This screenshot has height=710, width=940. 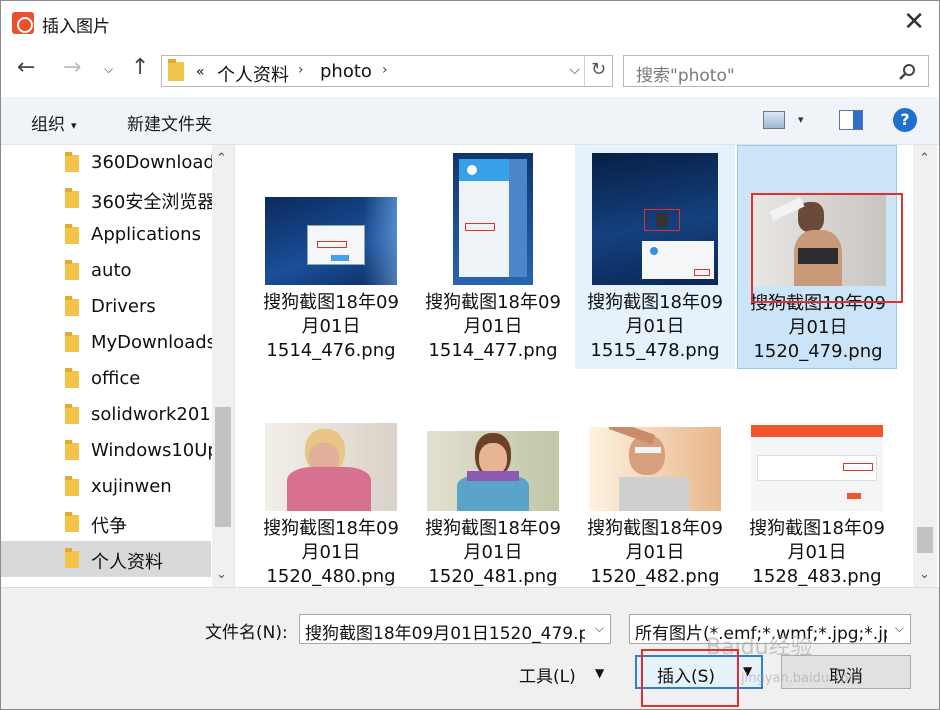 What do you see at coordinates (493, 479) in the screenshot?
I see `file-tile: 搜狗截图18年09 月01日 1520_481.png` at bounding box center [493, 479].